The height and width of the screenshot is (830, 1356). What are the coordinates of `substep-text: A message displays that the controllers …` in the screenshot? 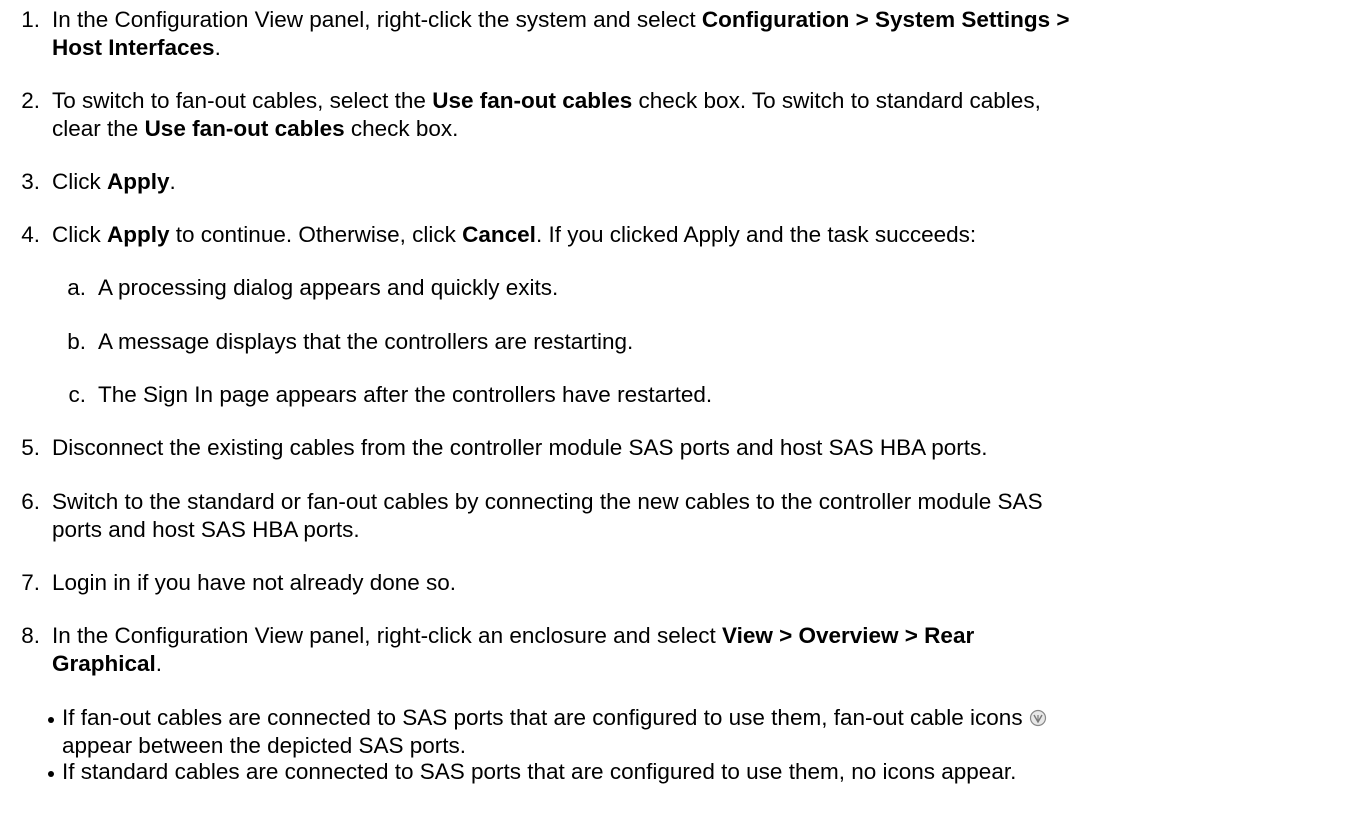 It's located at (366, 341).